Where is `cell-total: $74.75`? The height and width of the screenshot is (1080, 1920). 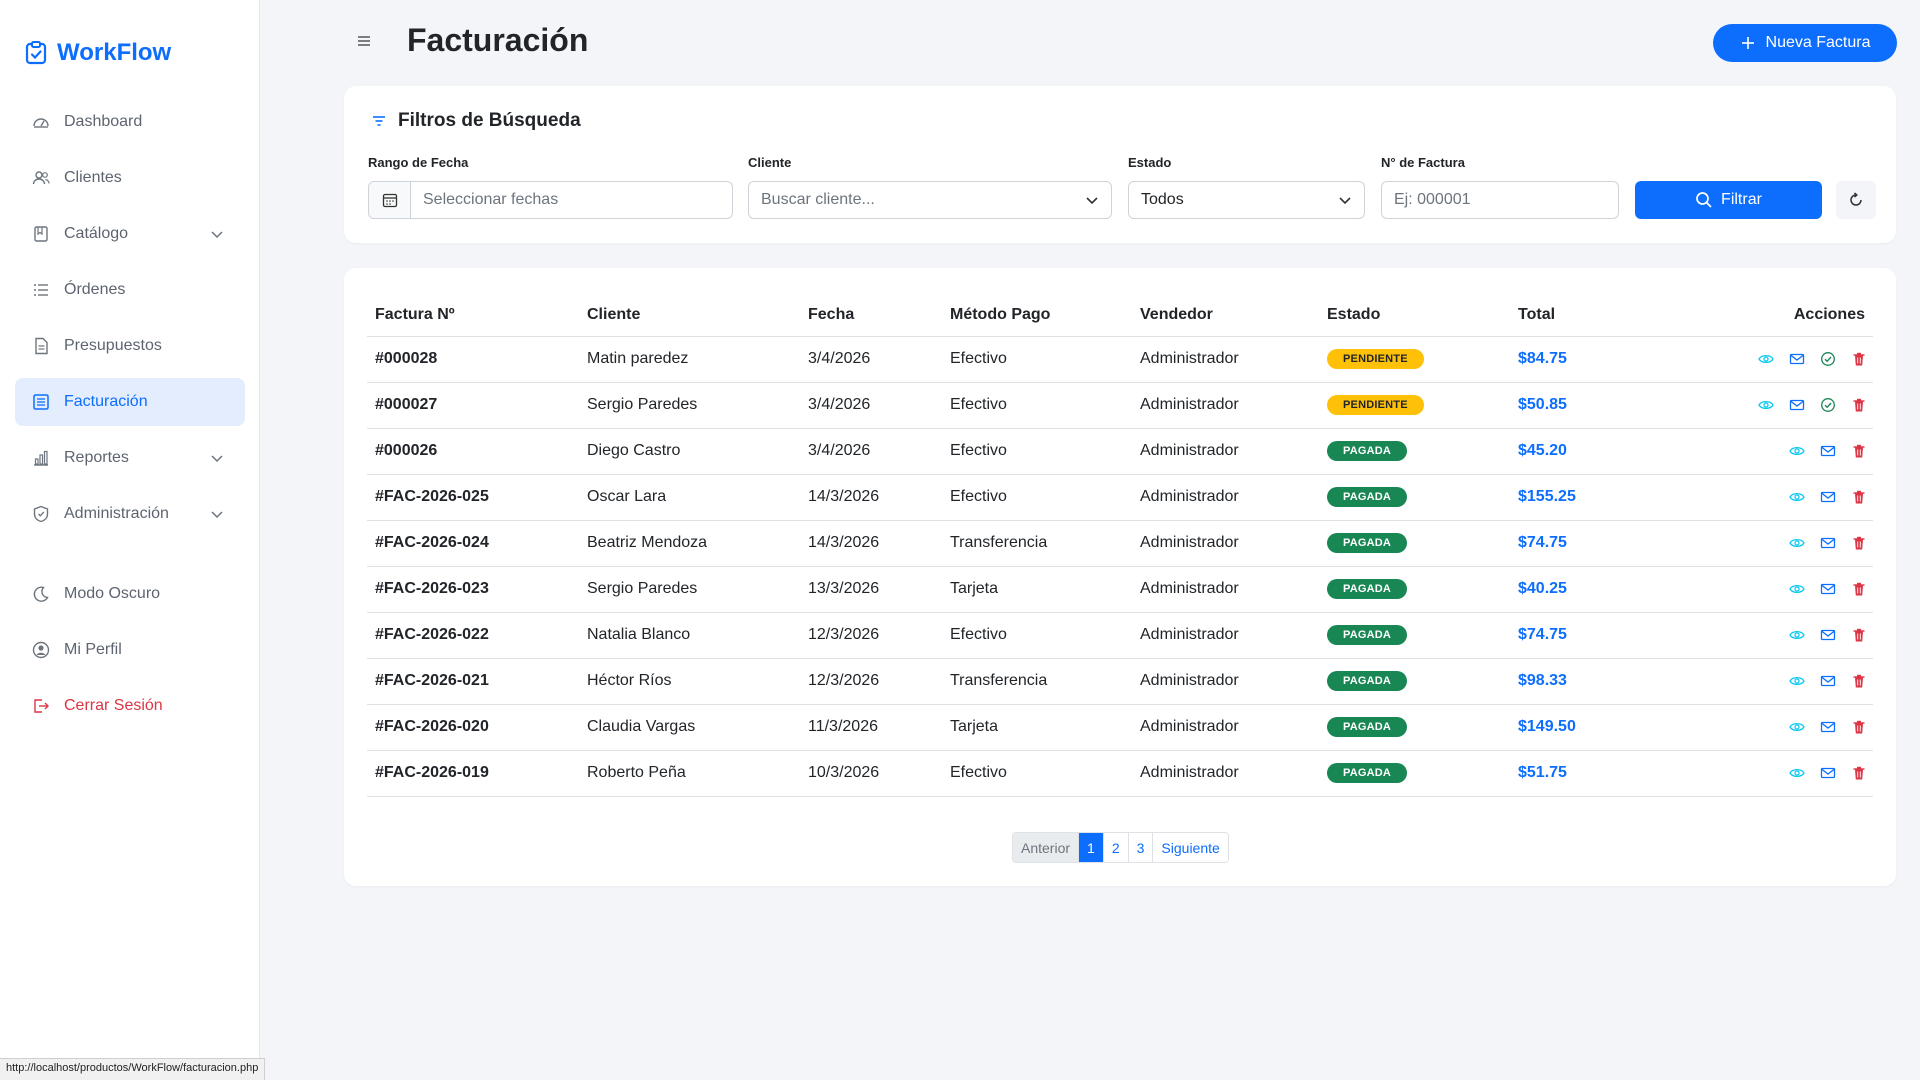 cell-total: $74.75 is located at coordinates (1585, 543).